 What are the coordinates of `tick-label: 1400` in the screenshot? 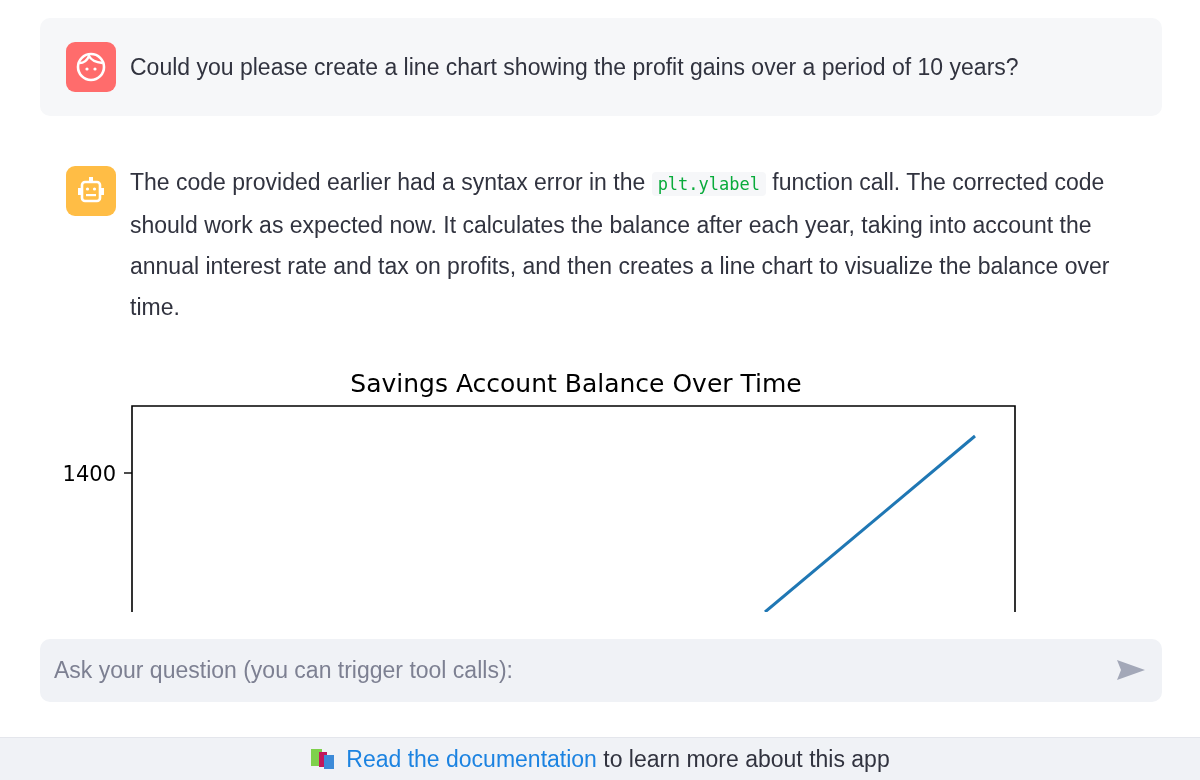 It's located at (89, 474).